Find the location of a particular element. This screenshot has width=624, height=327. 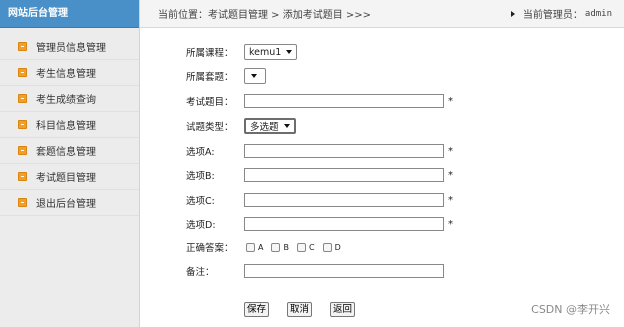

optionD-input is located at coordinates (344, 224).